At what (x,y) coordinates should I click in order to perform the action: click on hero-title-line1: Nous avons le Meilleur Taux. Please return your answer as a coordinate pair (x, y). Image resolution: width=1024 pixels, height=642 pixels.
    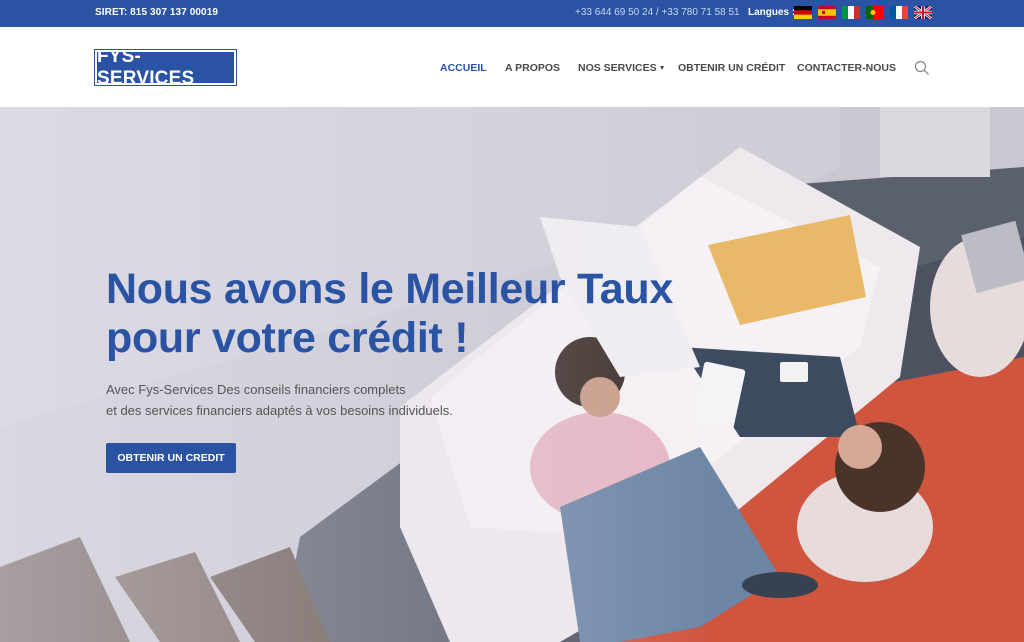
    Looking at the image, I should click on (389, 289).